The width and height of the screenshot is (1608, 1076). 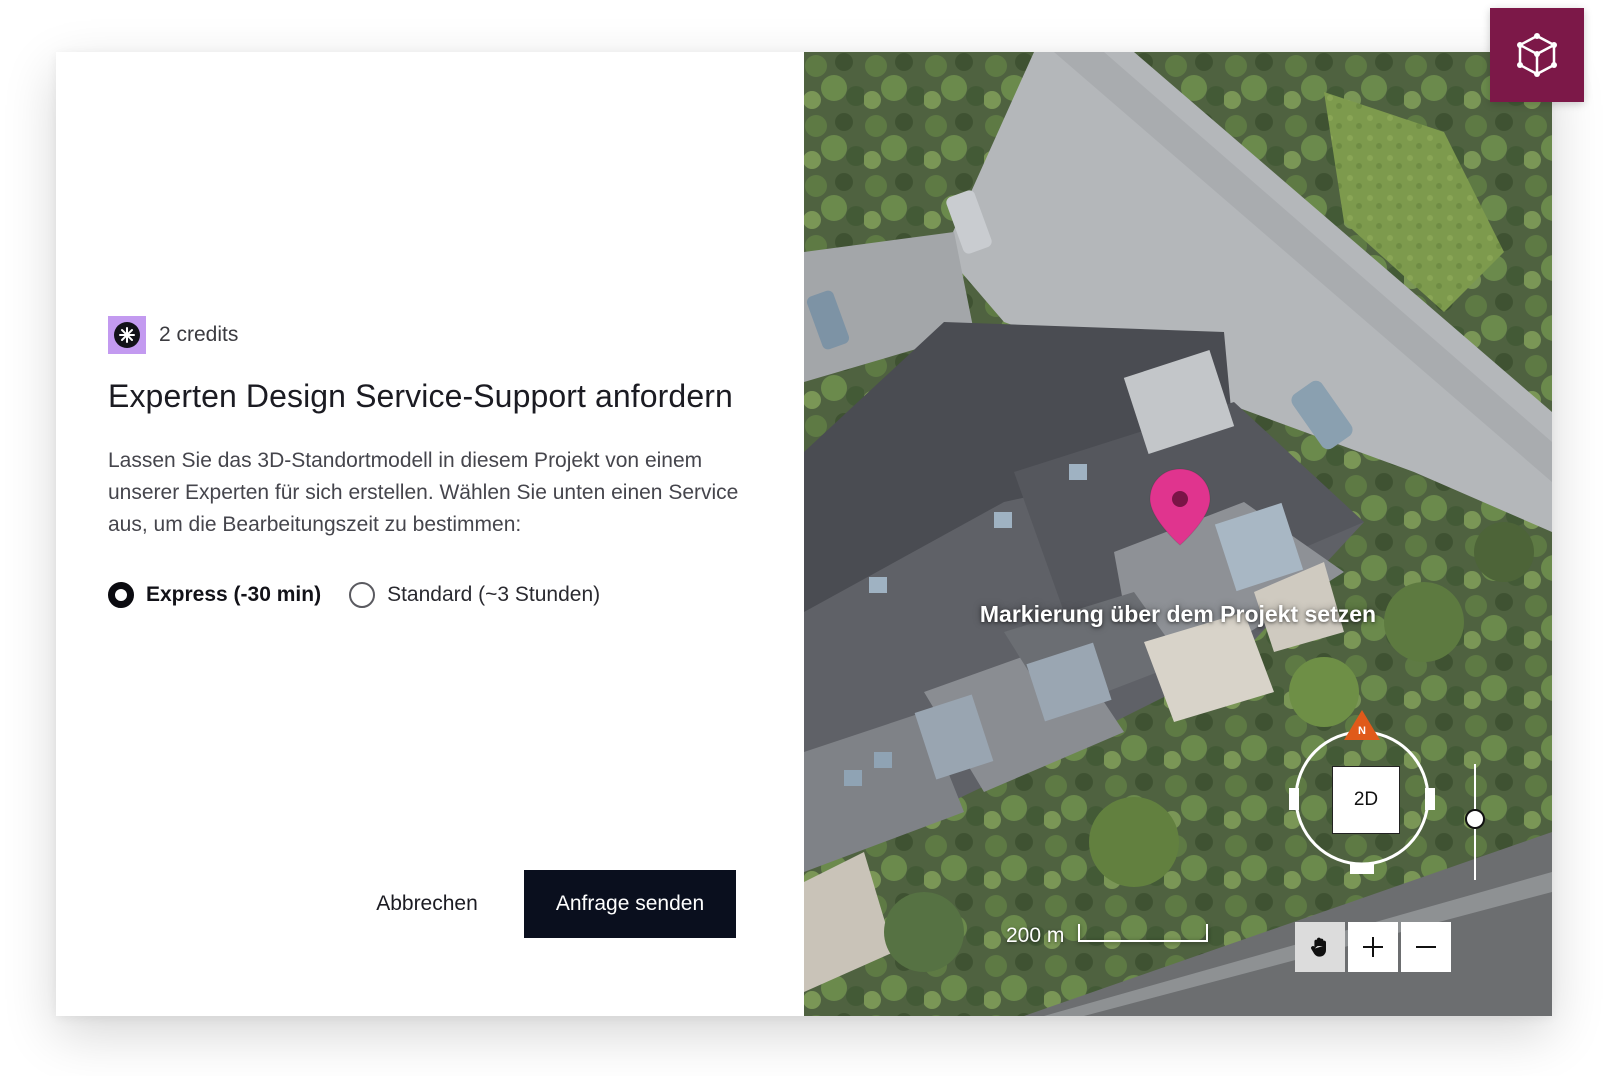 I want to click on zoom-out-button, so click(x=1426, y=947).